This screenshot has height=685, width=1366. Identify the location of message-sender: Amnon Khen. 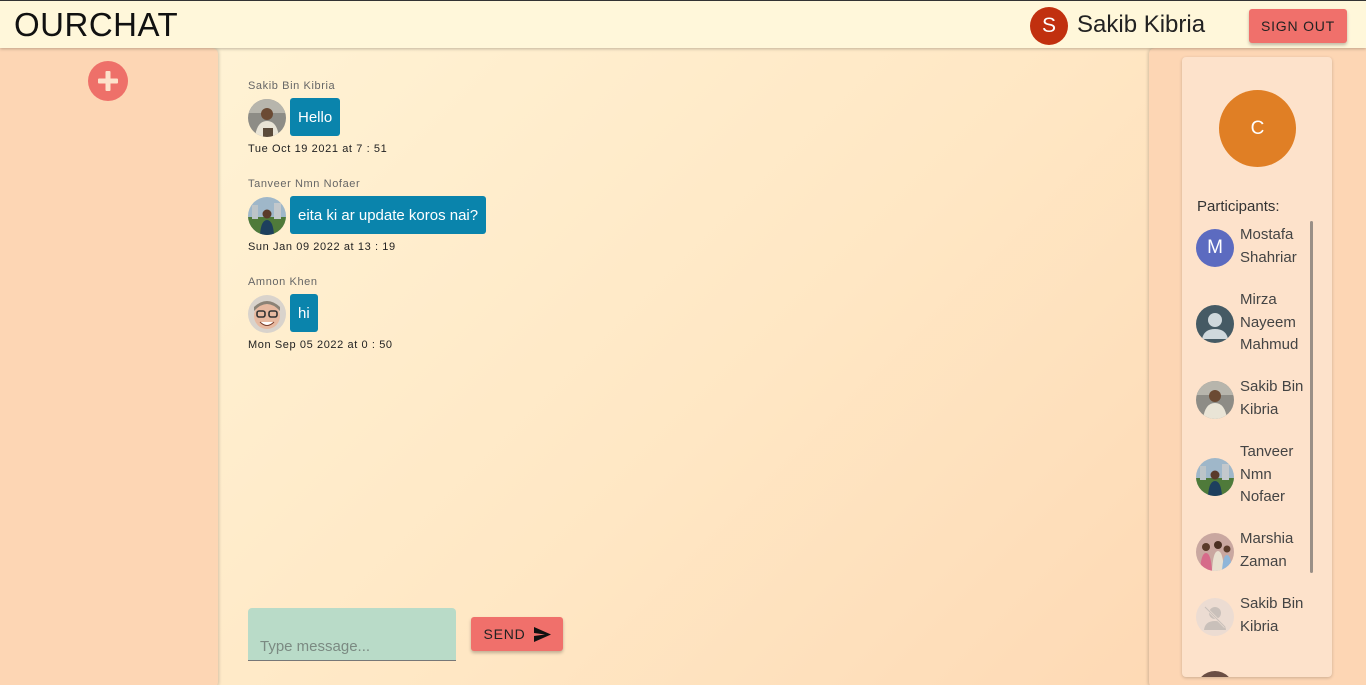
(283, 282).